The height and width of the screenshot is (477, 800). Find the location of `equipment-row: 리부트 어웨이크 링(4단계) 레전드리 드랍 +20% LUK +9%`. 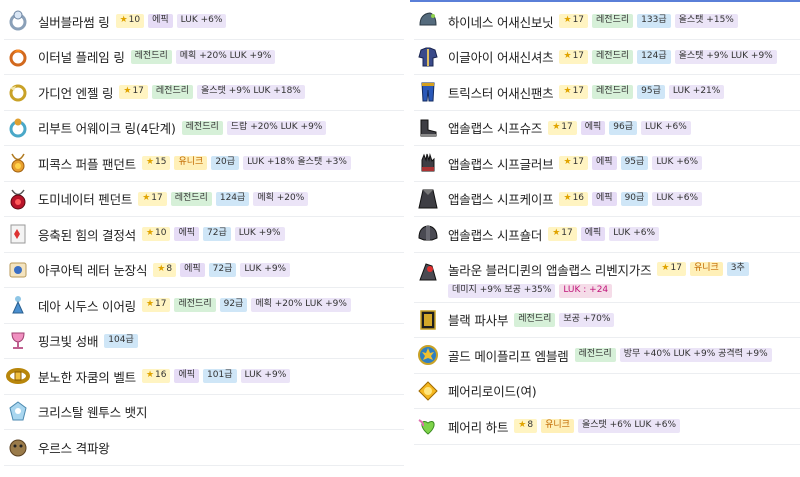

equipment-row: 리부트 어웨이크 링(4단계) 레전드리 드랍 +20% LUK +9% is located at coordinates (204, 128).